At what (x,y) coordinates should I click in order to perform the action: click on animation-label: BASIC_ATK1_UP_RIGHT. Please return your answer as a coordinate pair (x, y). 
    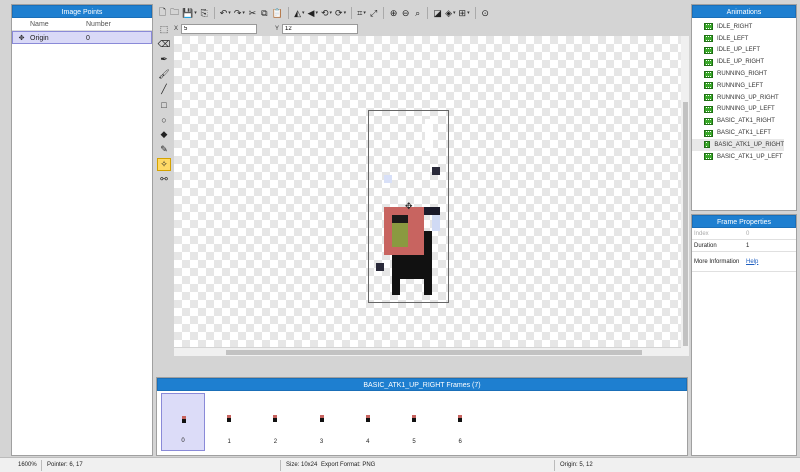
    Looking at the image, I should click on (749, 144).